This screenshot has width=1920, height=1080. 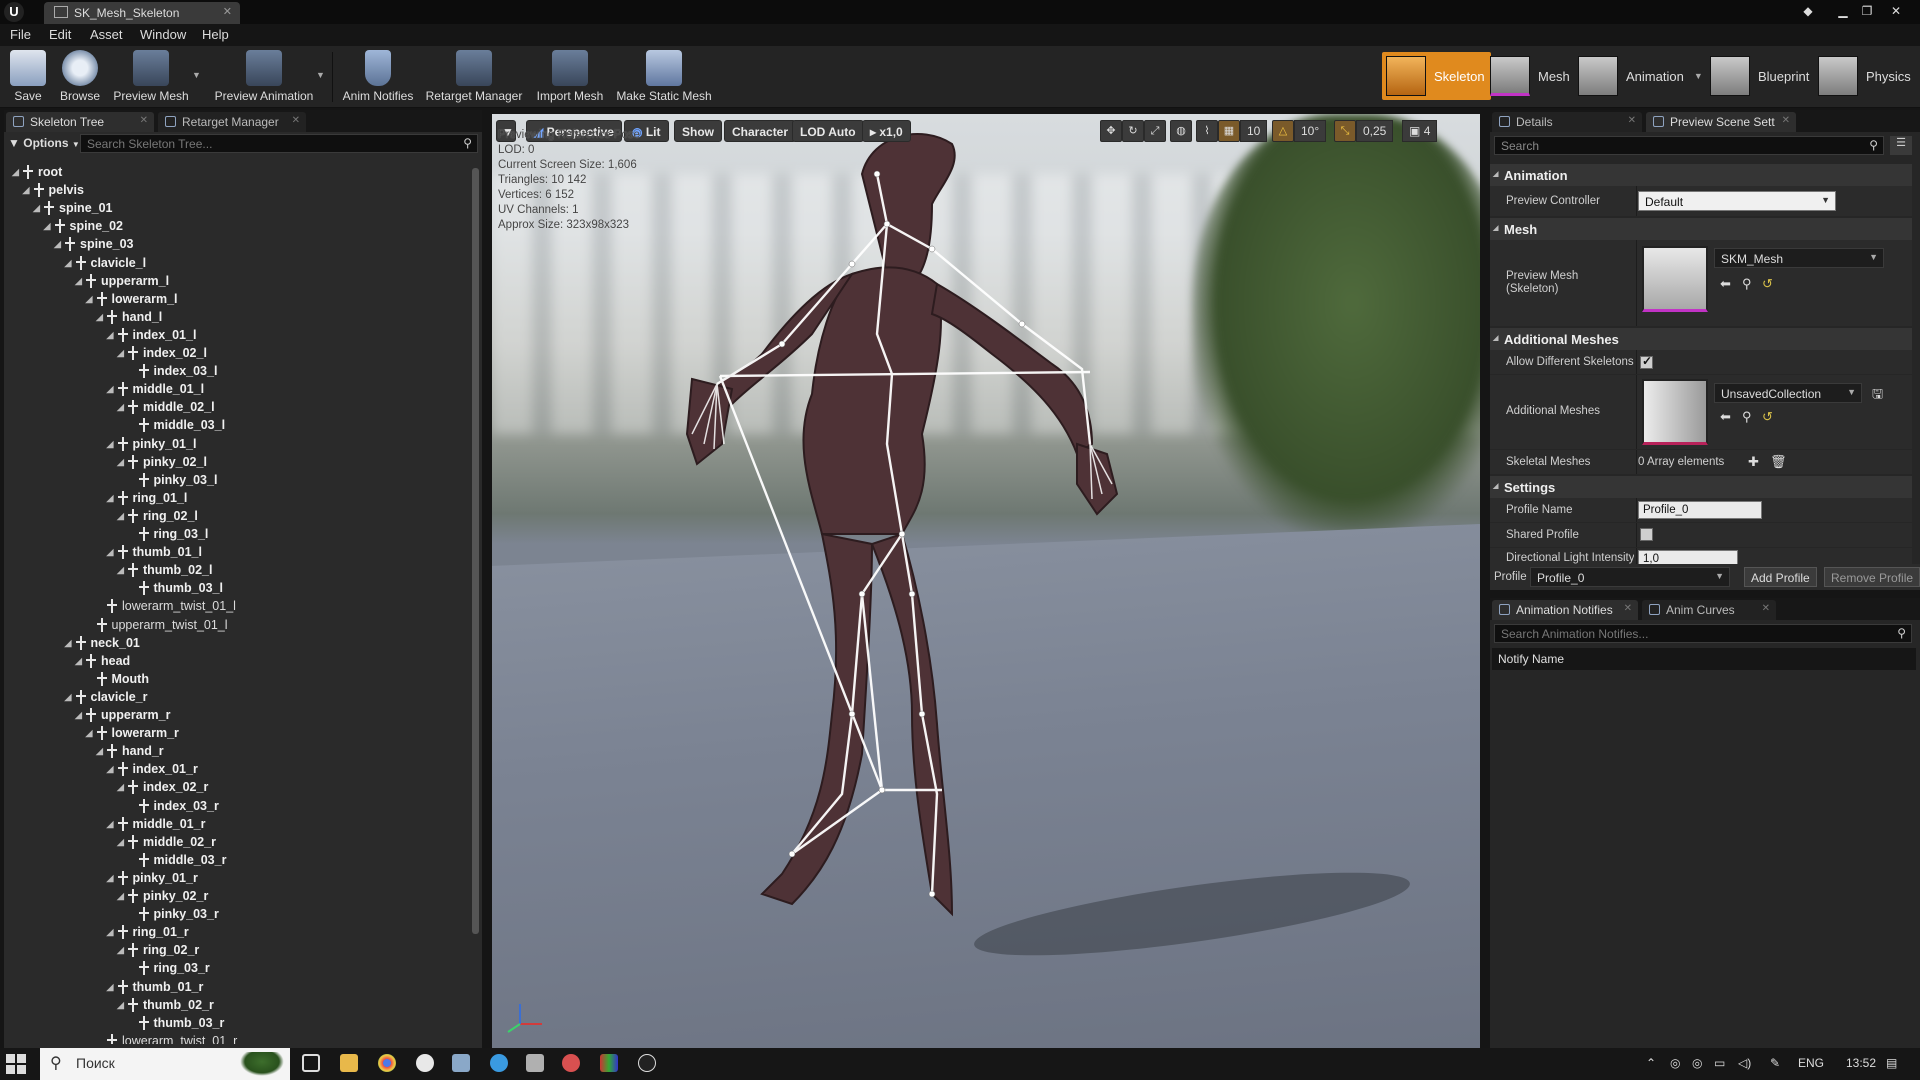 I want to click on profile-name-input: Profile_0, so click(x=1700, y=510).